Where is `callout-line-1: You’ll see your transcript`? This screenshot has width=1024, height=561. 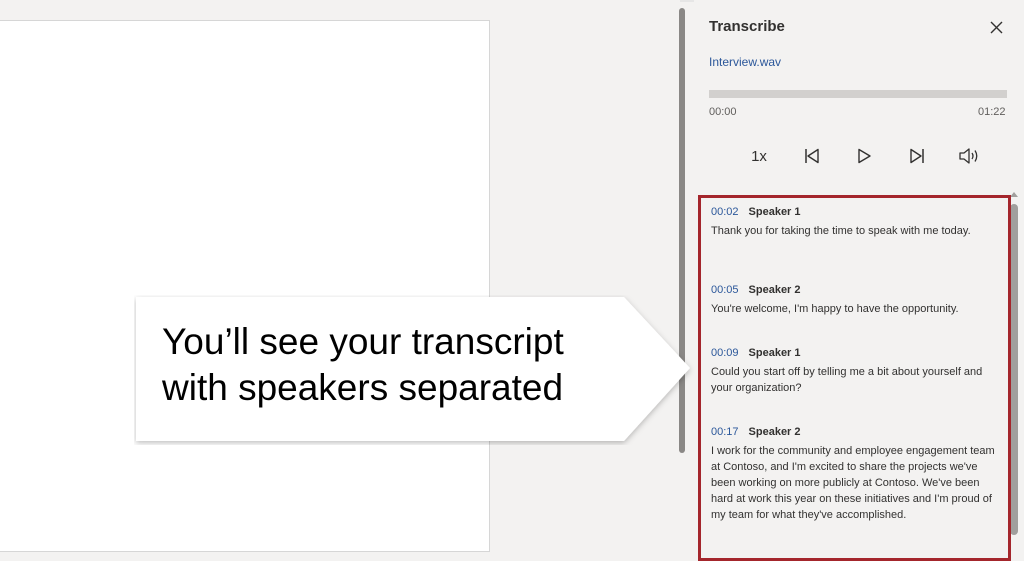 callout-line-1: You’ll see your transcript is located at coordinates (363, 341).